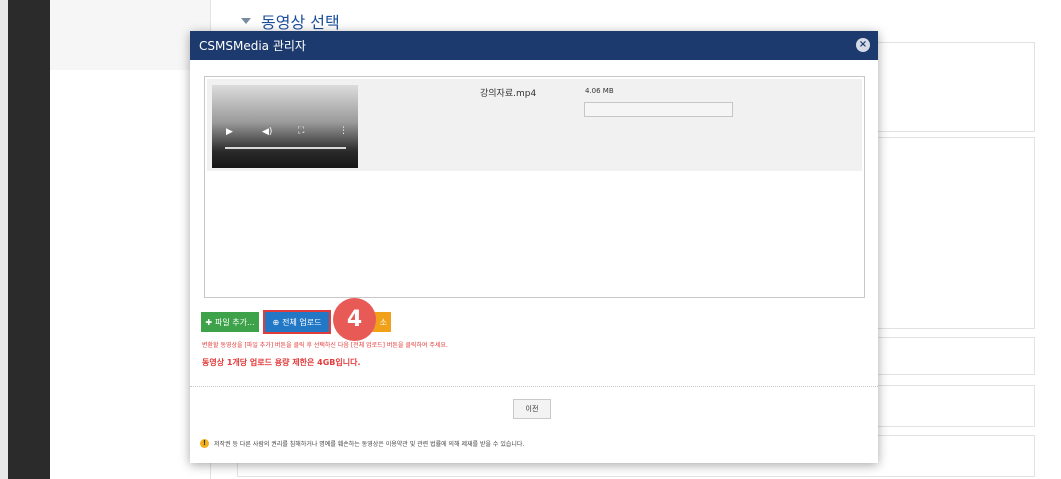  Describe the element at coordinates (4, 239) in the screenshot. I see `sidebar-edge` at that location.